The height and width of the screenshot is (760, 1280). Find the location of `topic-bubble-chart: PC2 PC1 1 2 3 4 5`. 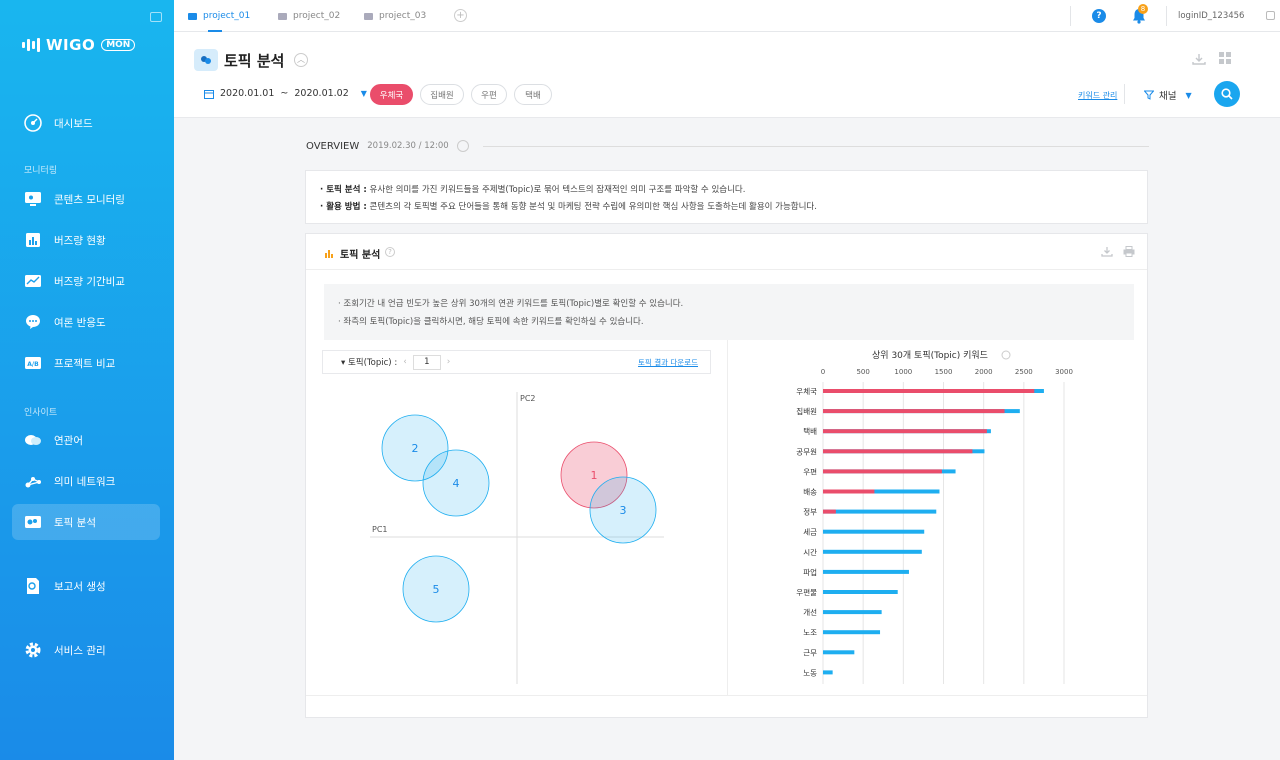

topic-bubble-chart: PC2 PC1 1 2 3 4 5 is located at coordinates (517, 538).